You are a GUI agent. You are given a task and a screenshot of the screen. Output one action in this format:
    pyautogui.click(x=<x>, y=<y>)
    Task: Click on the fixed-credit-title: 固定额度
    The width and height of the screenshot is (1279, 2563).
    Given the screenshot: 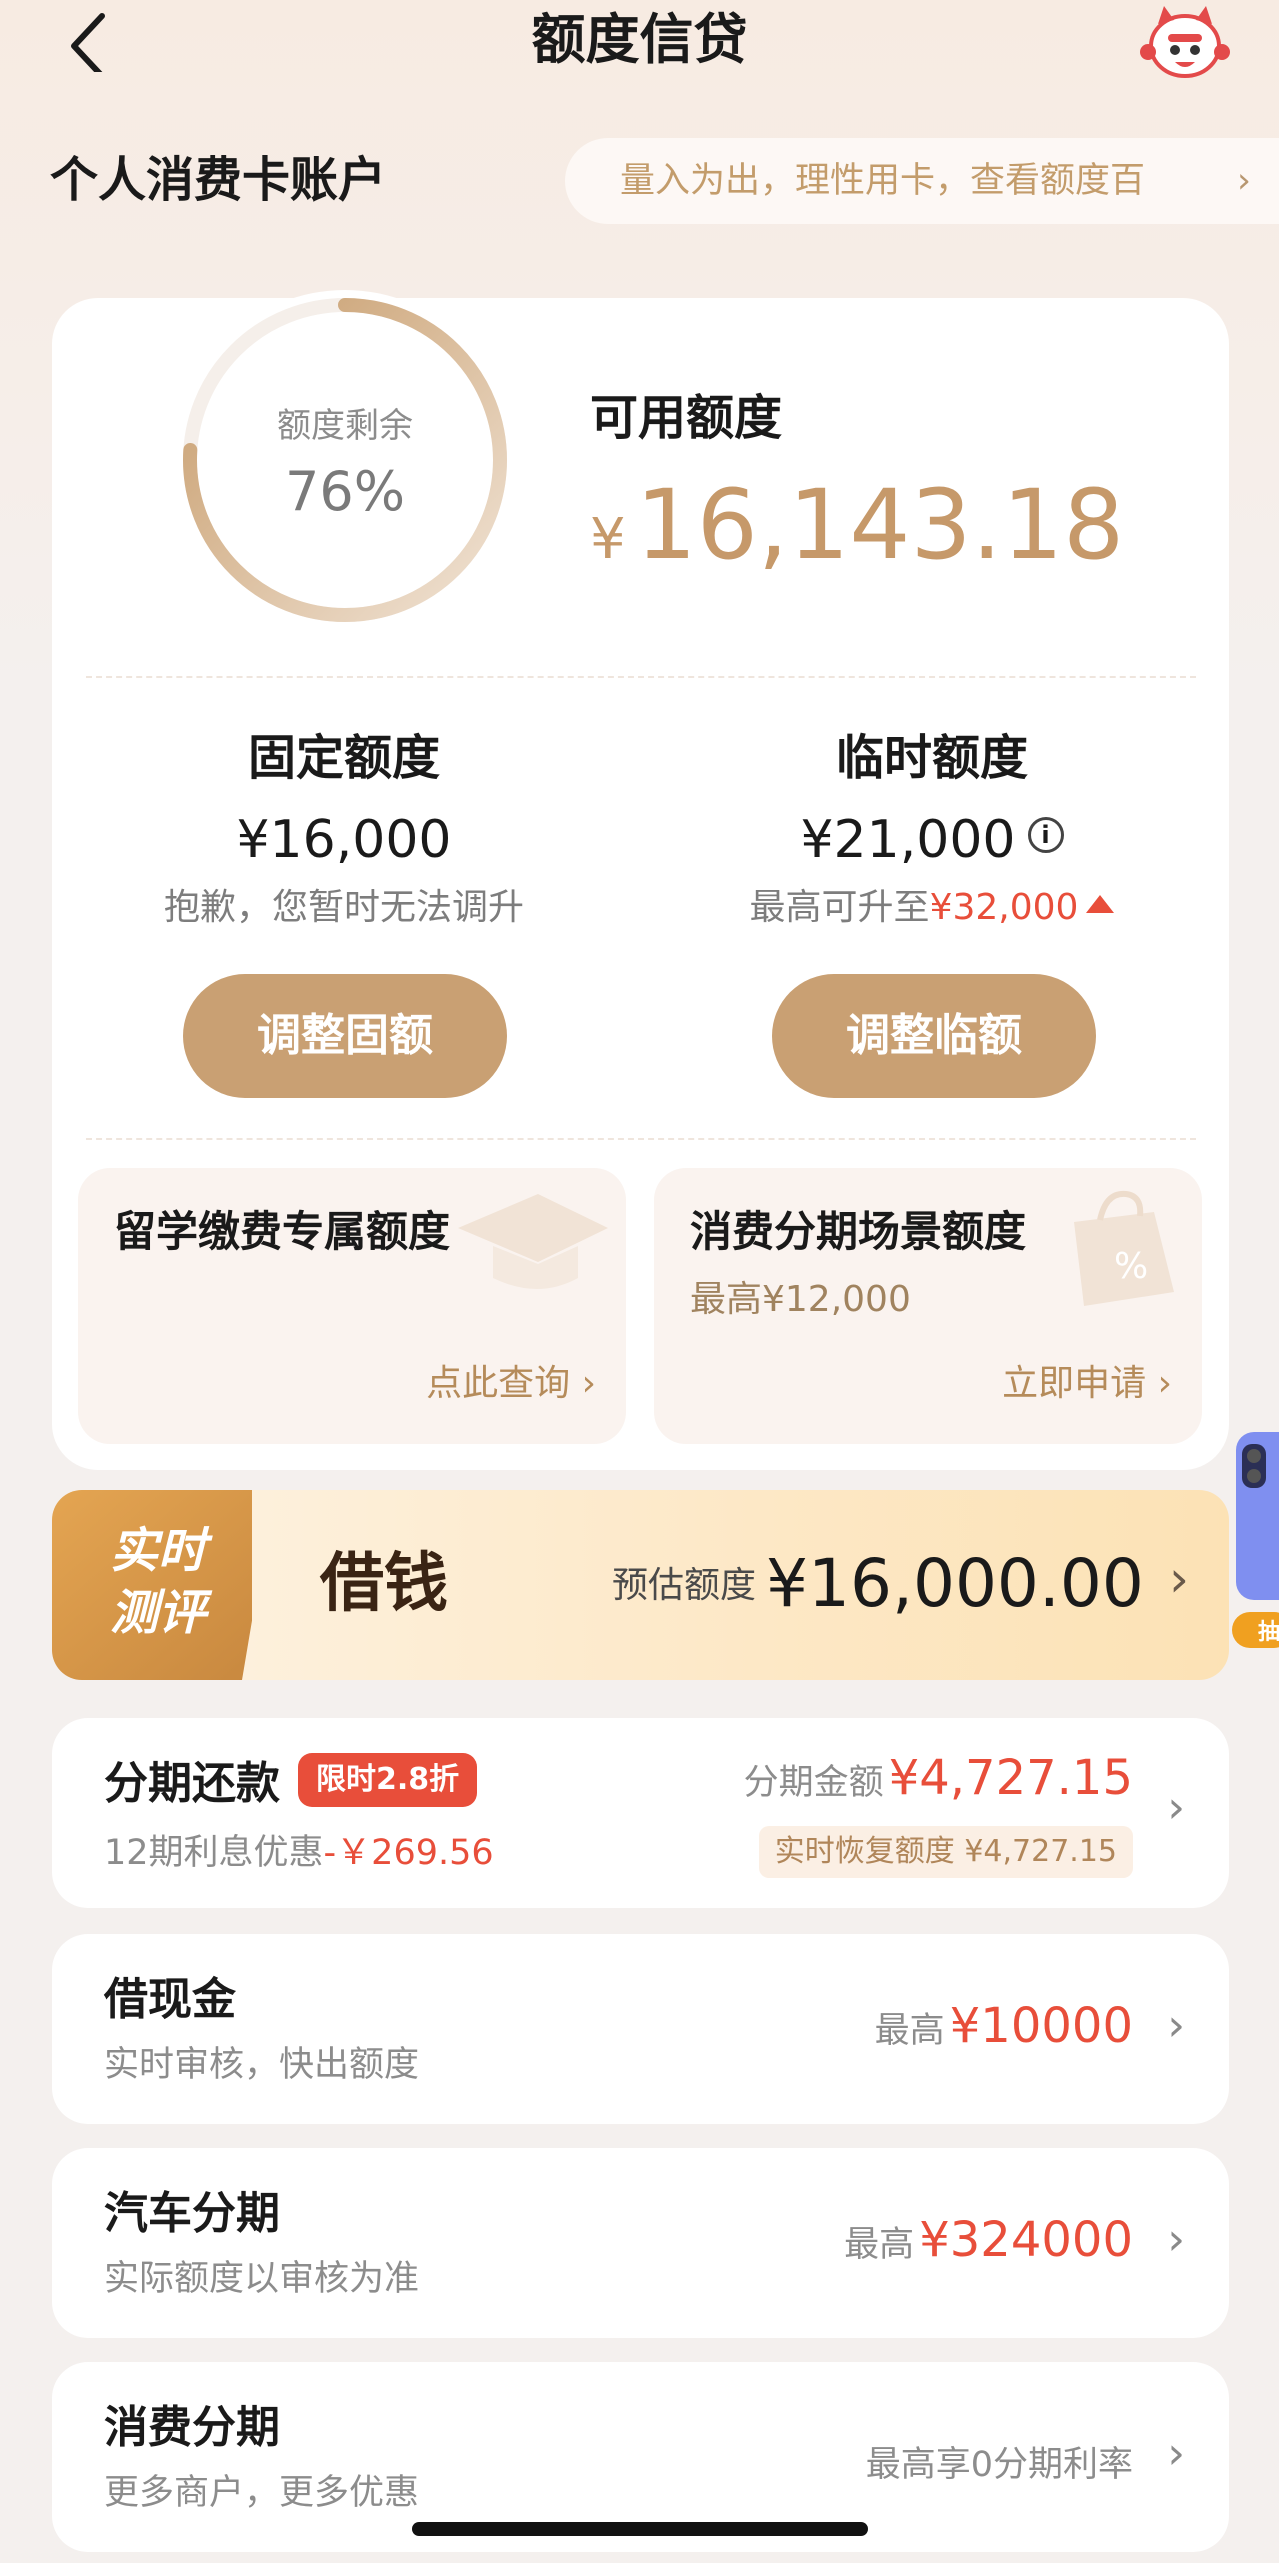 What is the action you would take?
    pyautogui.click(x=343, y=758)
    